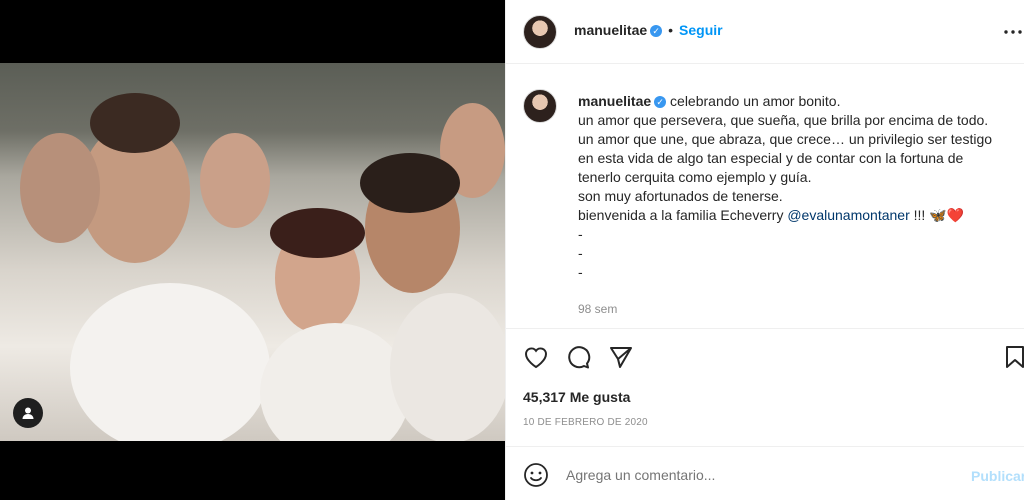 Image resolution: width=1024 pixels, height=501 pixels. What do you see at coordinates (937, 215) in the screenshot?
I see `caption-suffix: !!! 🦋❤️` at bounding box center [937, 215].